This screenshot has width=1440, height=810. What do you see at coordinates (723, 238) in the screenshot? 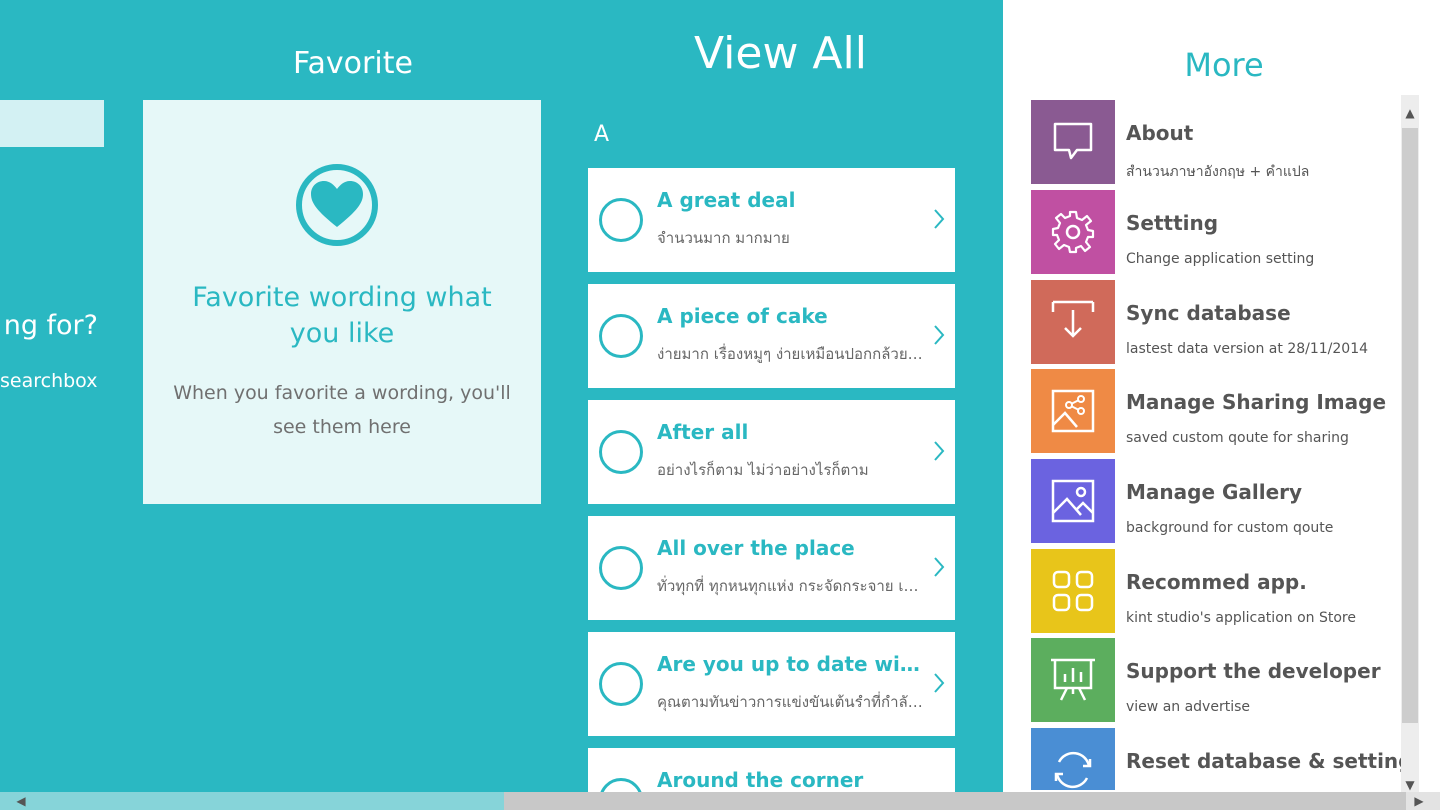
I see `idiom-meaning: จำนวนมาก มากมาย` at bounding box center [723, 238].